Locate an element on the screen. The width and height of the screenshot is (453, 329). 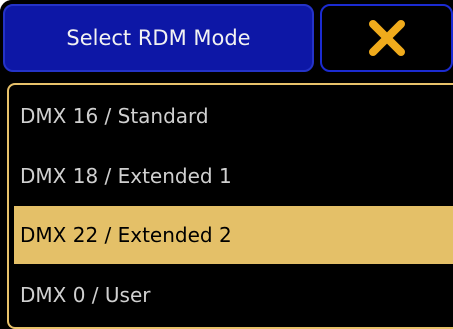
close-x-icon is located at coordinates (386, 38).